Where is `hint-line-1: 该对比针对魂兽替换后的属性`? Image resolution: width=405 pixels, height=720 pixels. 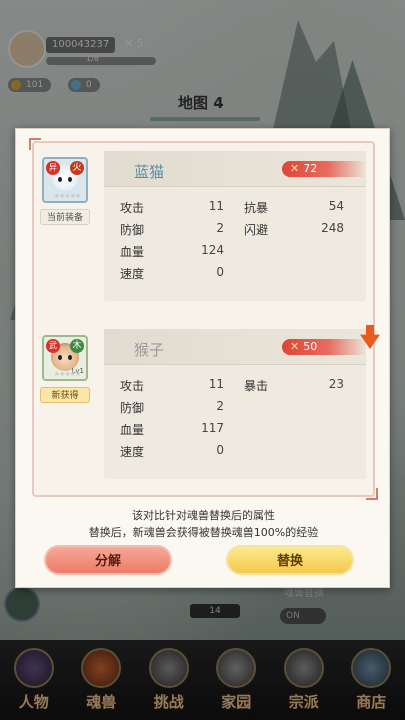
hint-line-1: 该对比针对魂兽替换后的属性 is located at coordinates (203, 515).